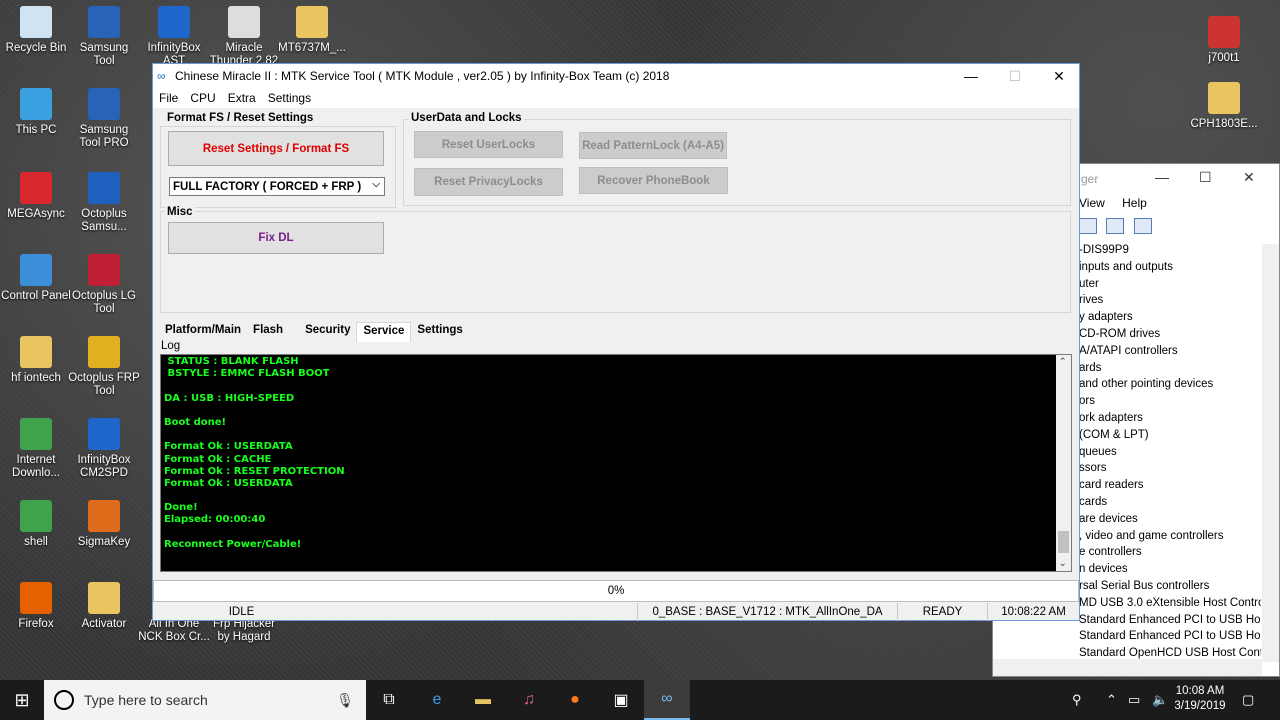 The width and height of the screenshot is (1280, 720). What do you see at coordinates (1142, 226) in the screenshot?
I see `monitor-icon` at bounding box center [1142, 226].